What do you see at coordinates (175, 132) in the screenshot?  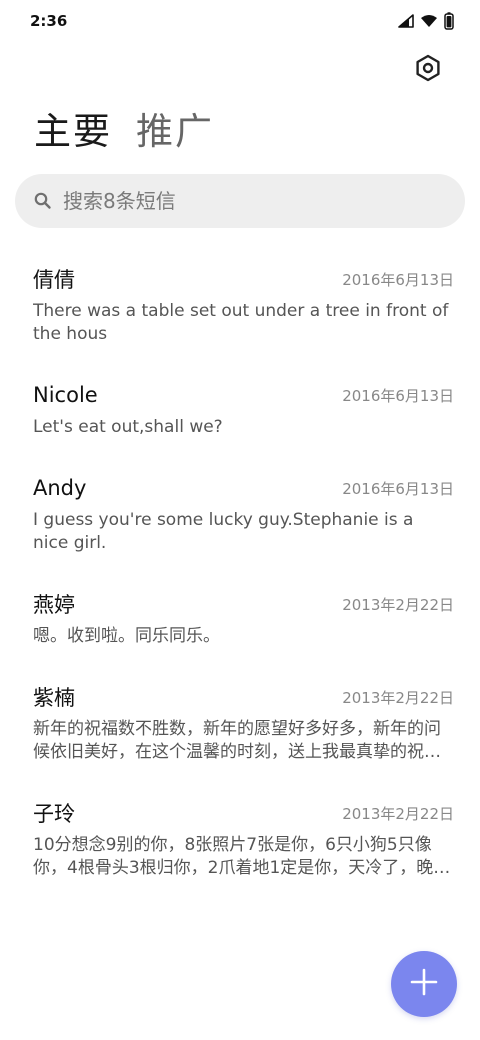 I see `tab-promotions: 推广` at bounding box center [175, 132].